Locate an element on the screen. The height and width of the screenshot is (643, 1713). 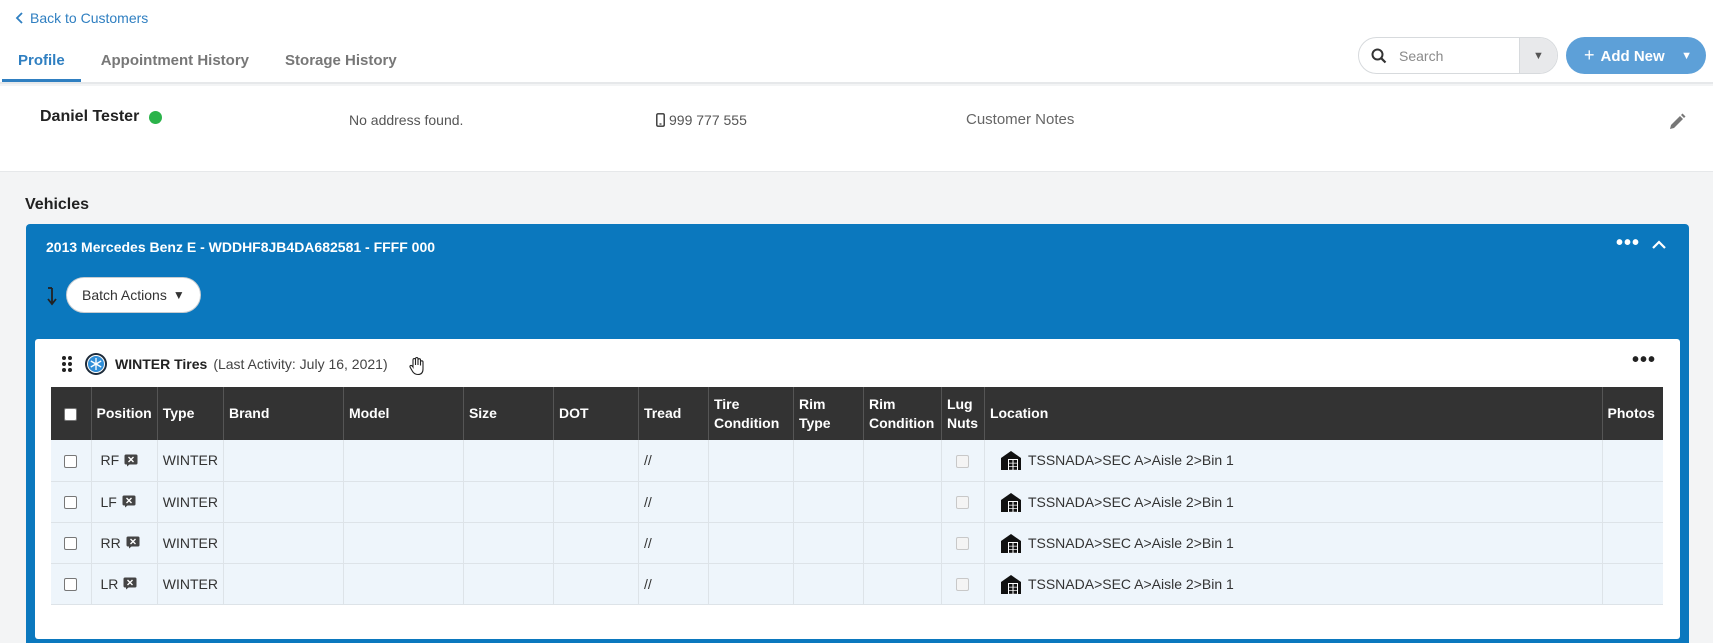
col-tire-condition: Tire Condition is located at coordinates (751, 413).